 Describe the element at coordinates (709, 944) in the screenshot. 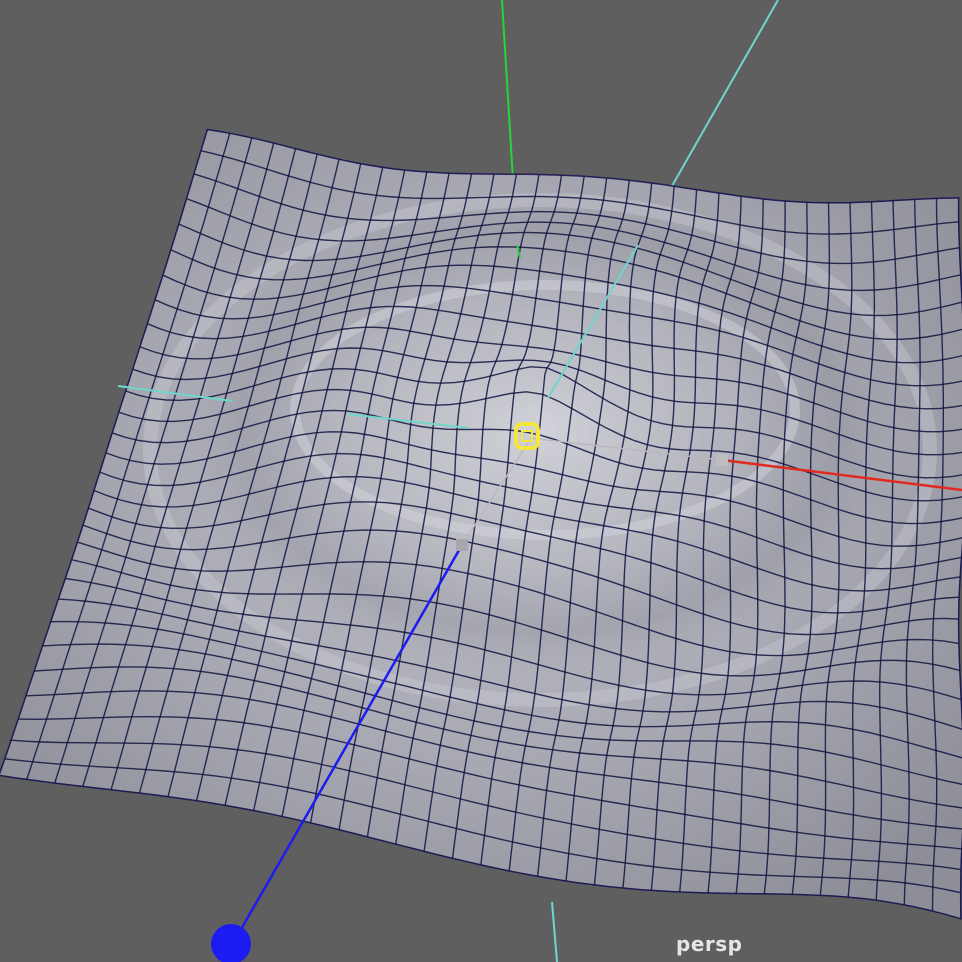

I see `camera-name-label: persp` at that location.